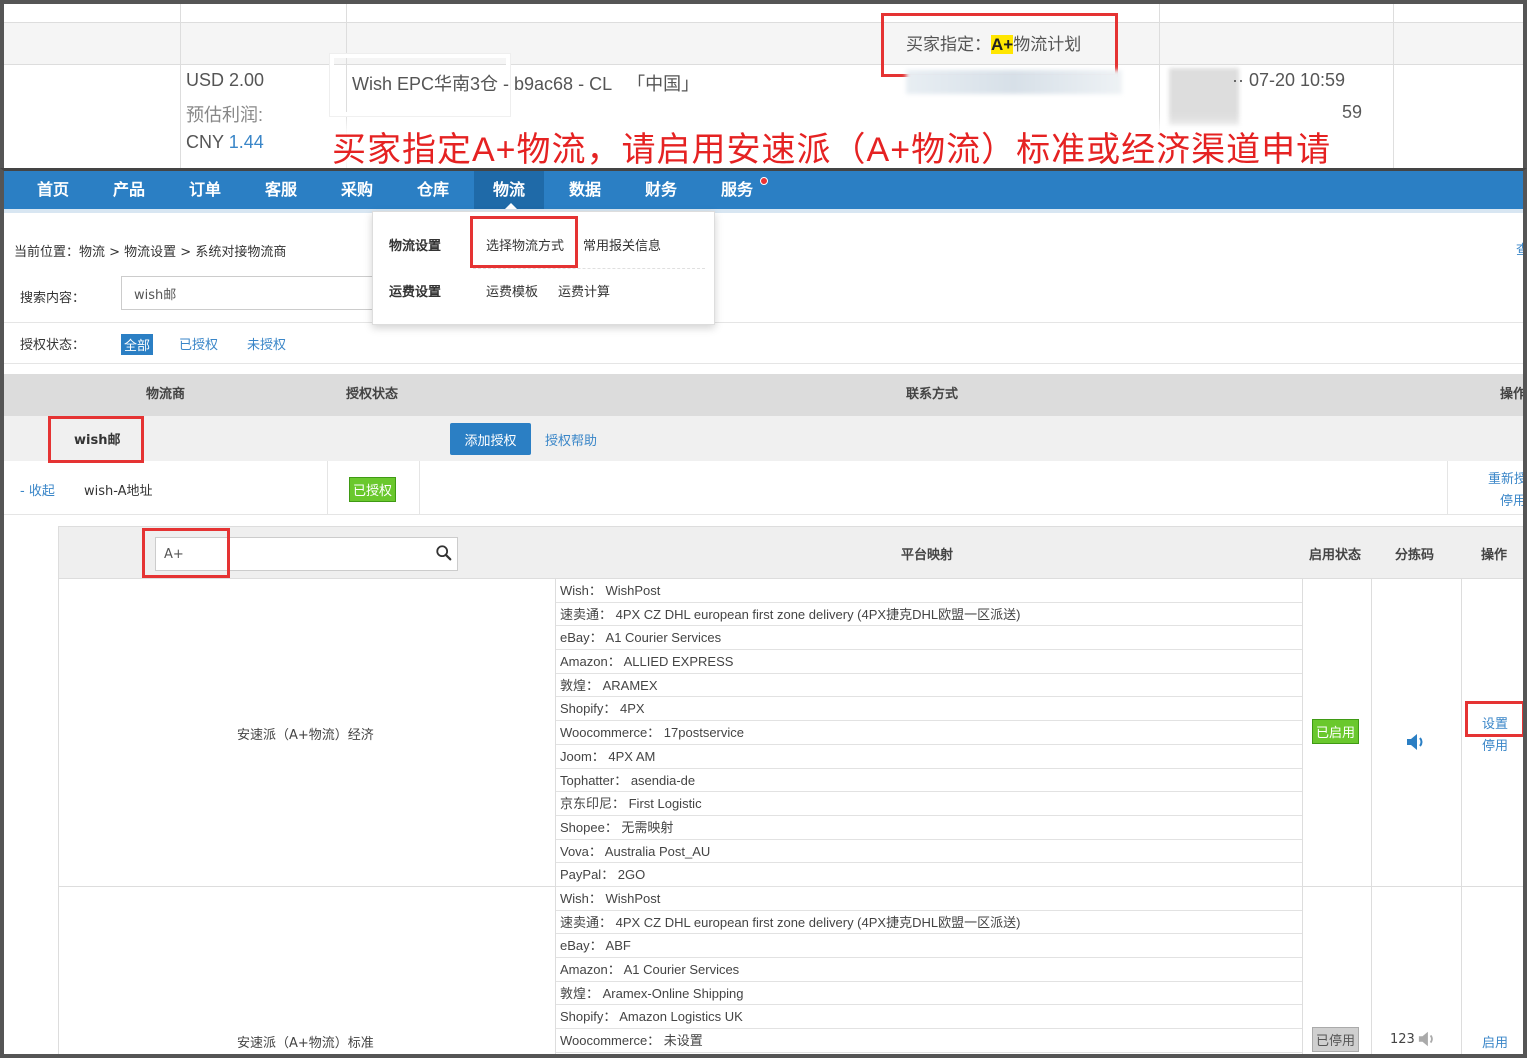 This screenshot has height=1058, width=1527. I want to click on filter-unauthorized: 未授权, so click(266, 343).